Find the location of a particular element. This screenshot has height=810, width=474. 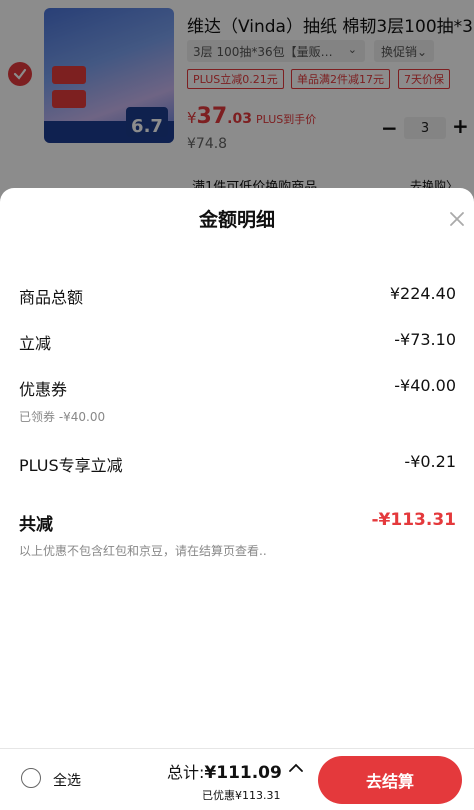

discount-disclaimer: 以上优惠不包含红包和京豆，请在结算页查看.. is located at coordinates (143, 551).